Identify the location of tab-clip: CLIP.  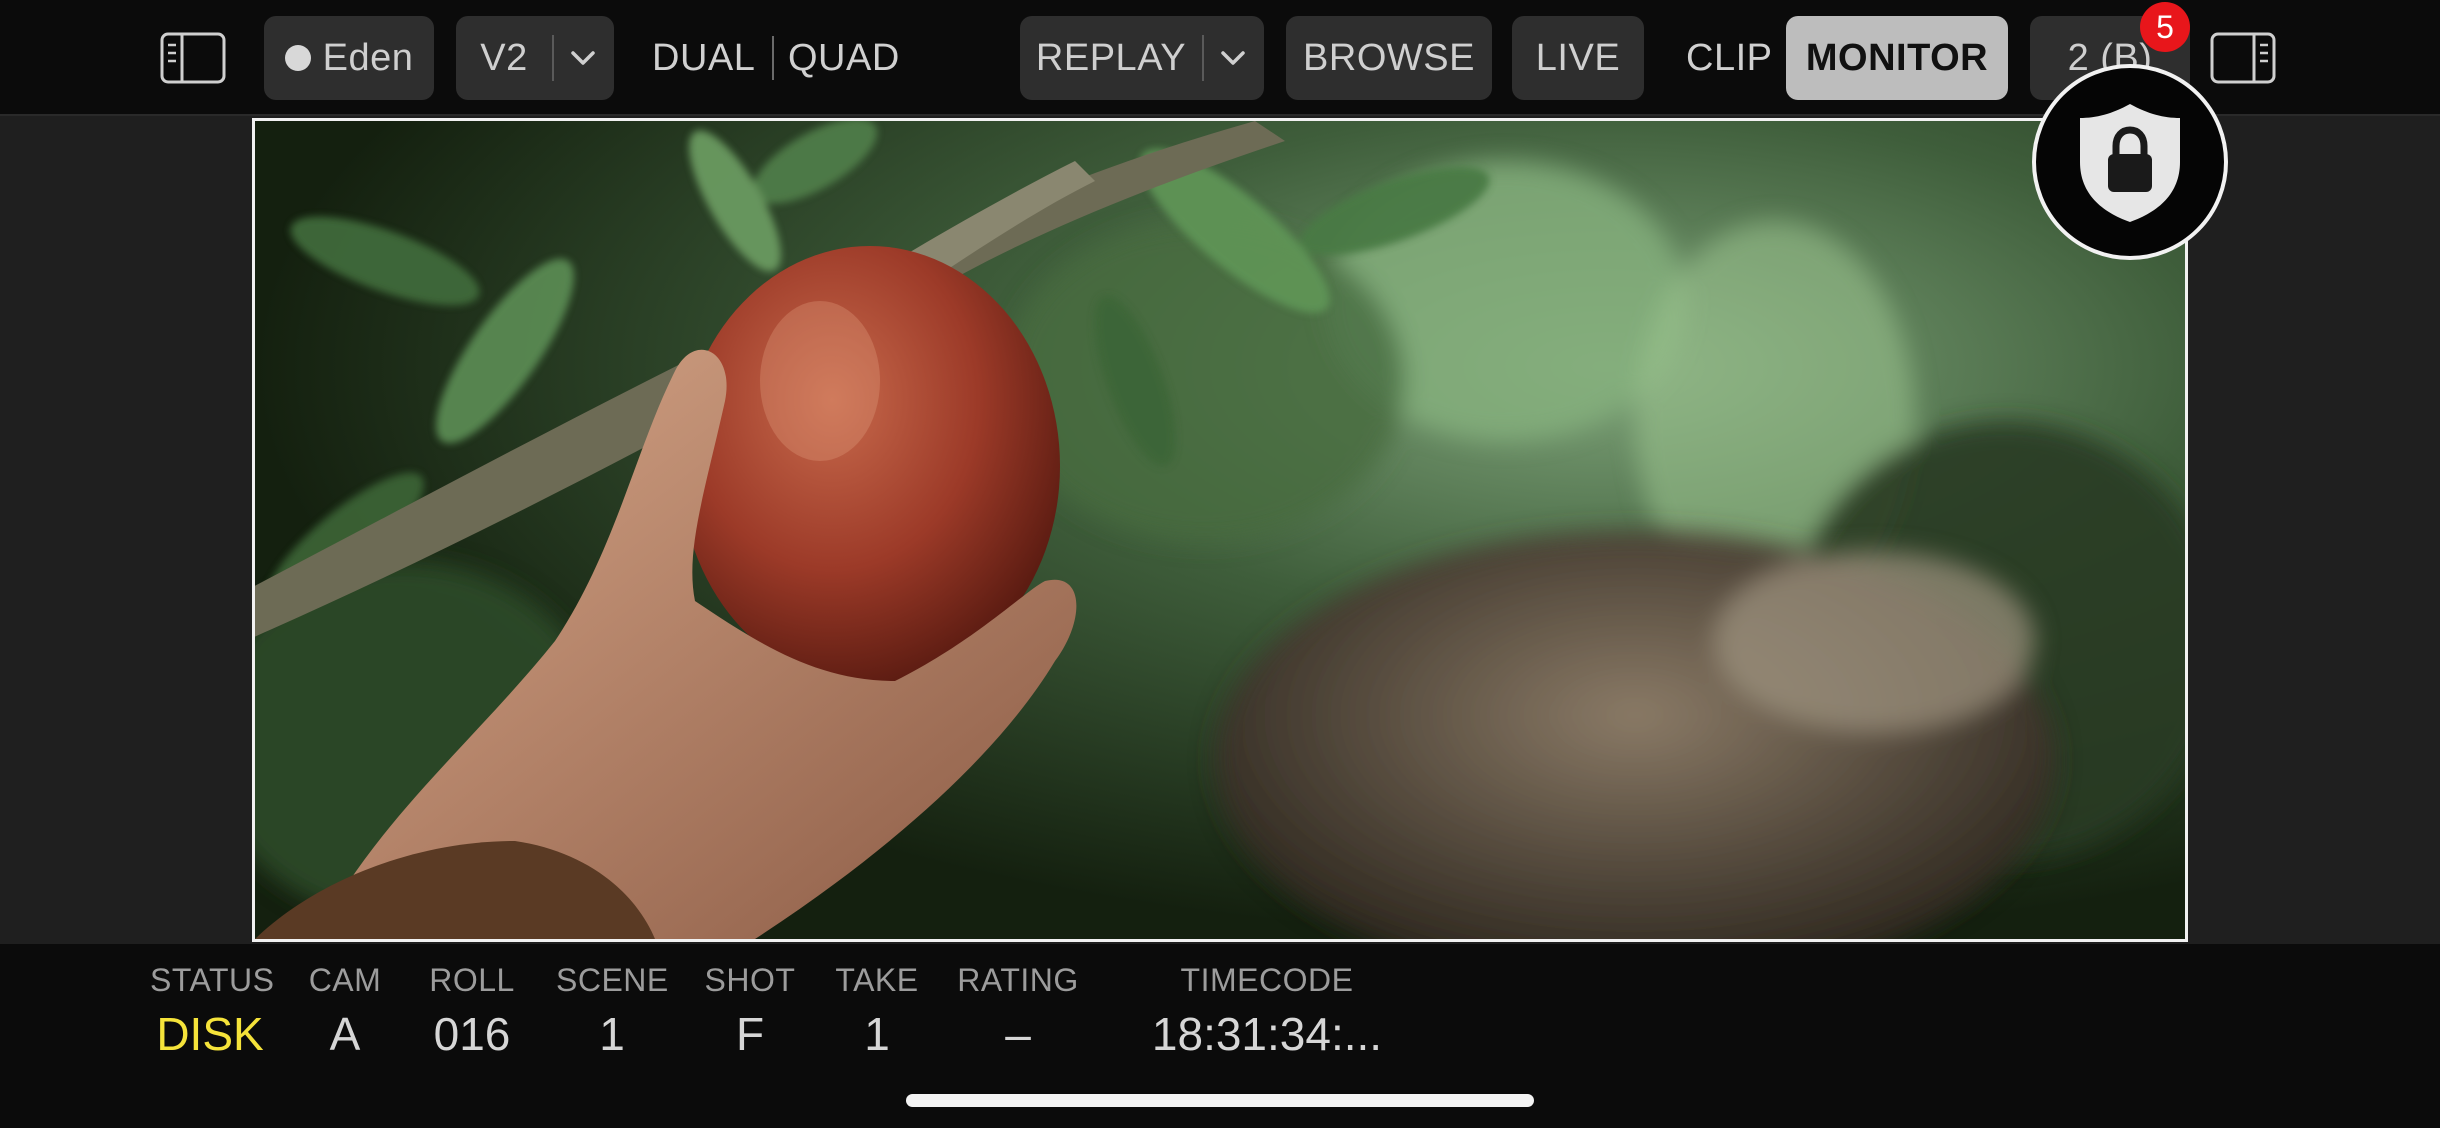
(1729, 58).